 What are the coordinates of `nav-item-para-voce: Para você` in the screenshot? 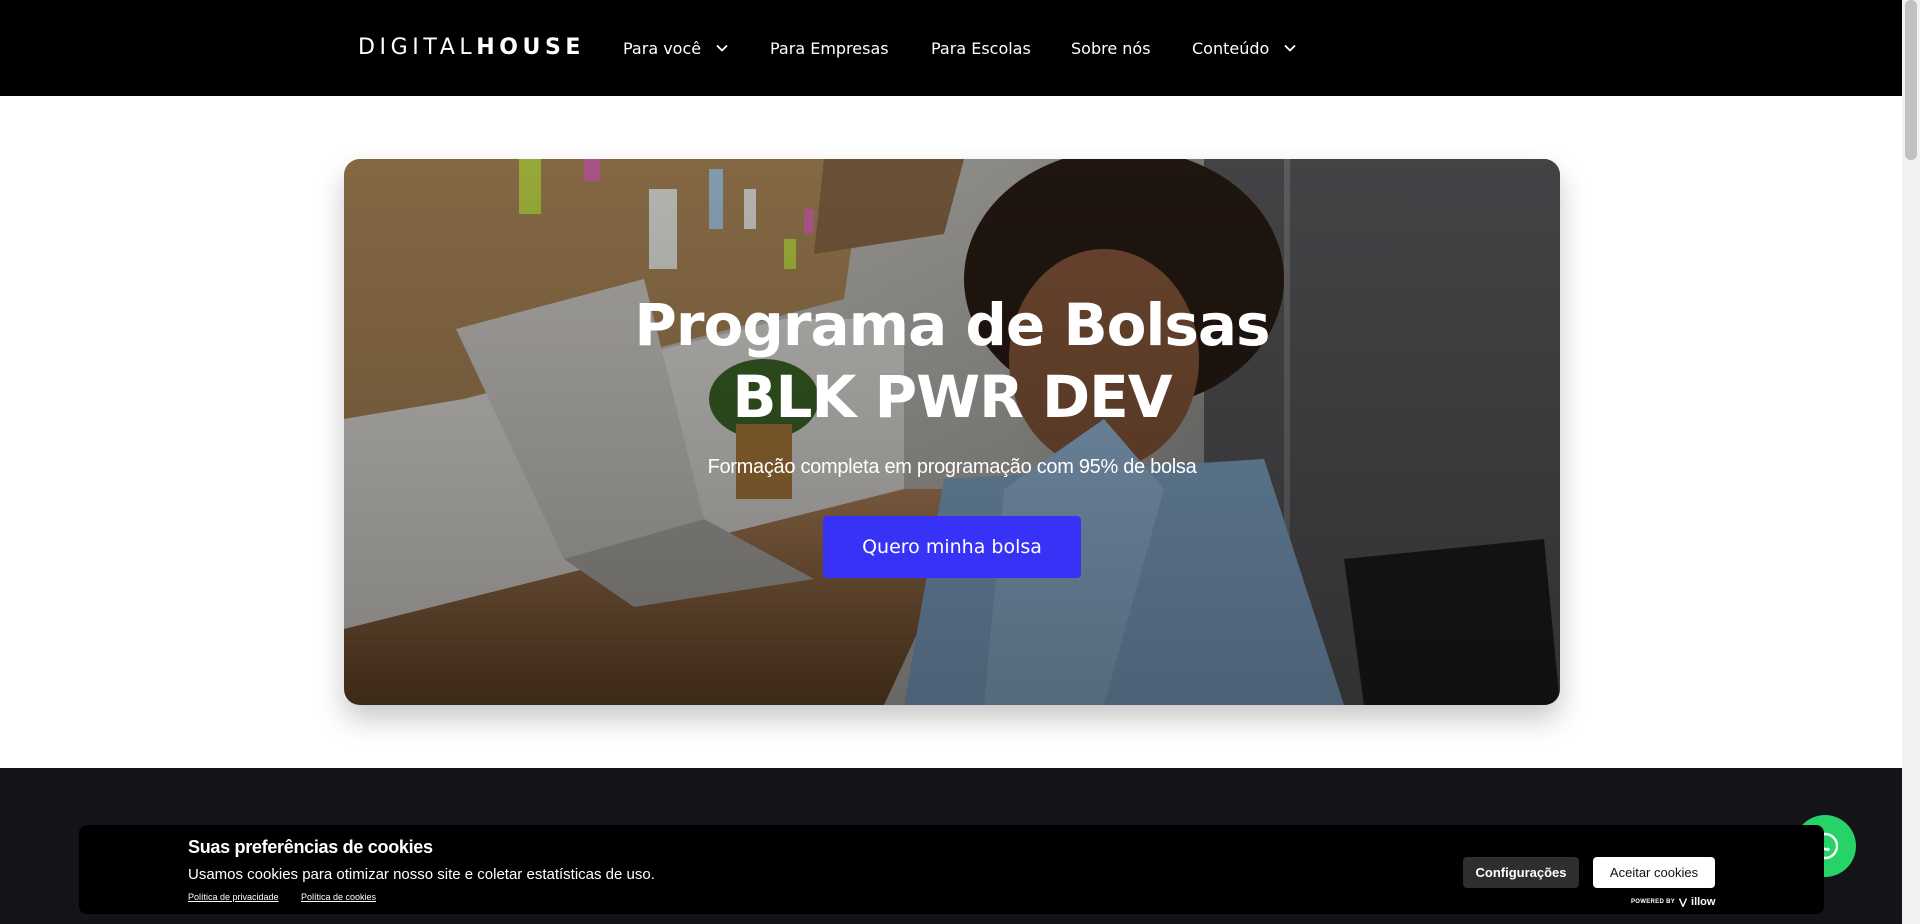 It's located at (678, 48).